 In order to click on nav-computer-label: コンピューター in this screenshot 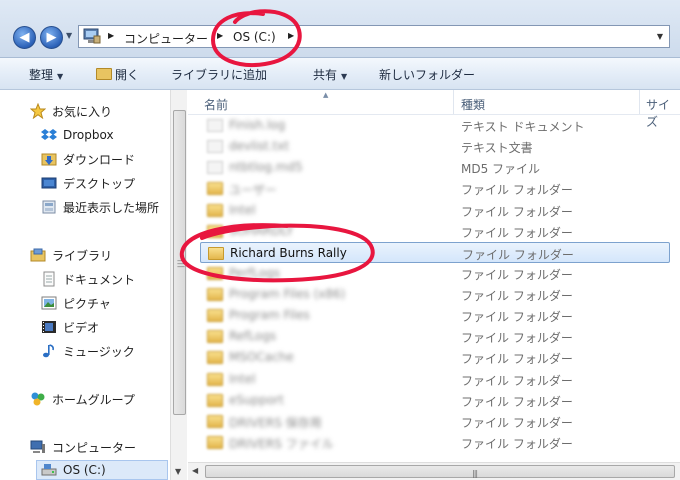, I will do `click(94, 447)`.